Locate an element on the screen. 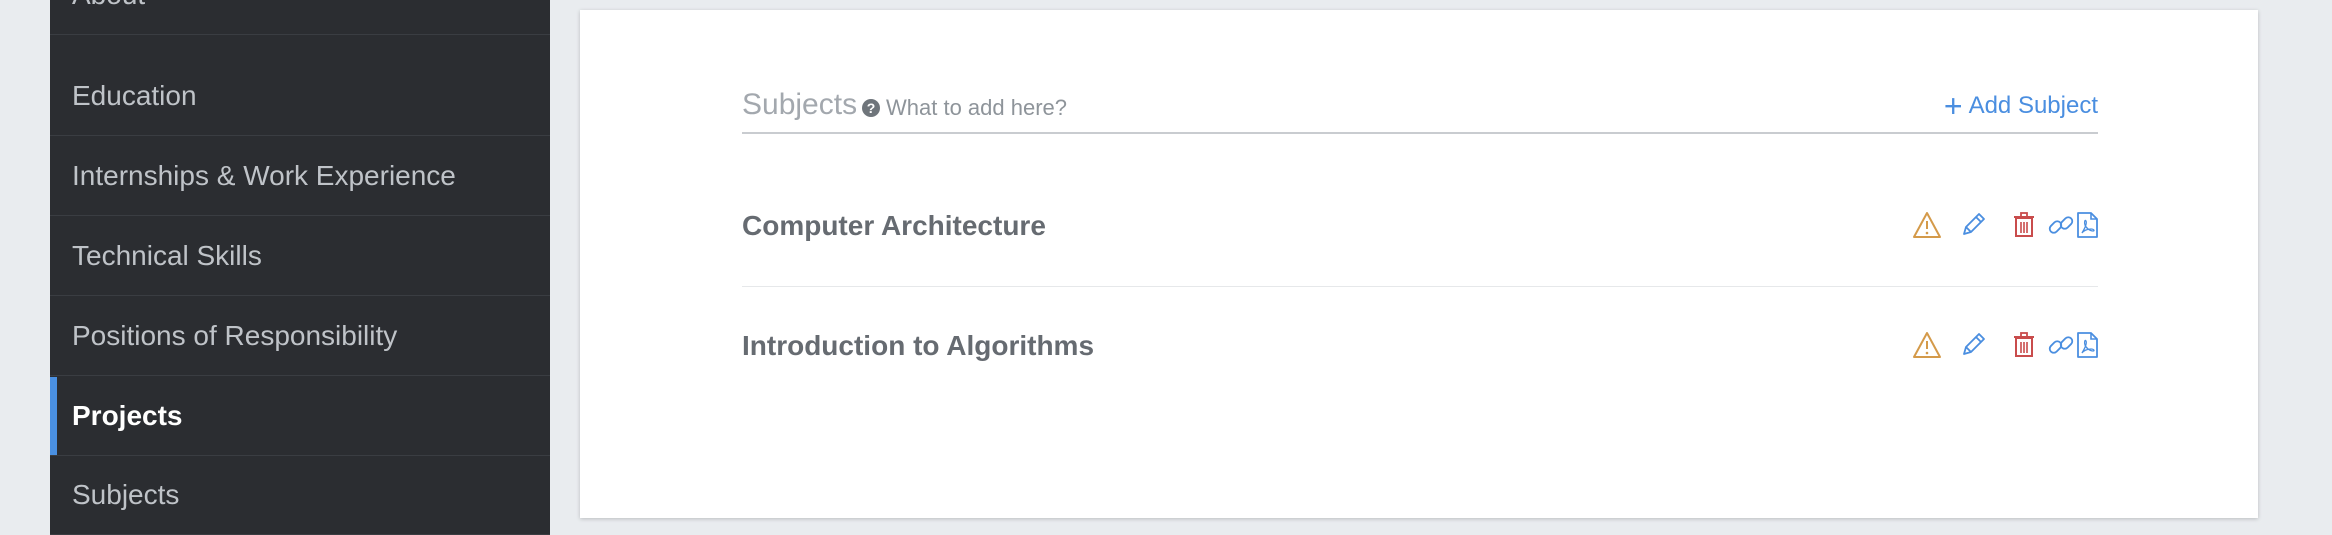 The height and width of the screenshot is (535, 2332). sidebar-item-about: About is located at coordinates (300, 17).